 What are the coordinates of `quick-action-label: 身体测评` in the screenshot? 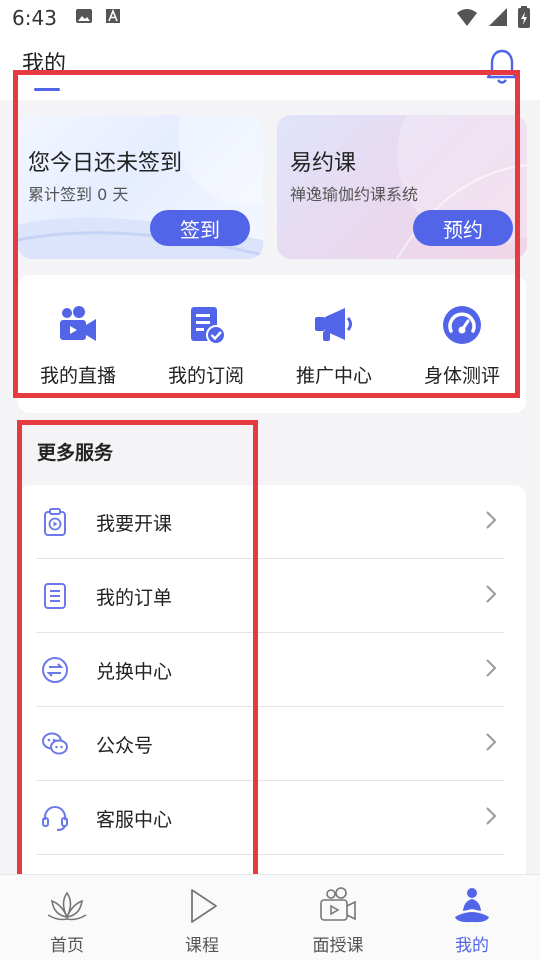 It's located at (461, 376).